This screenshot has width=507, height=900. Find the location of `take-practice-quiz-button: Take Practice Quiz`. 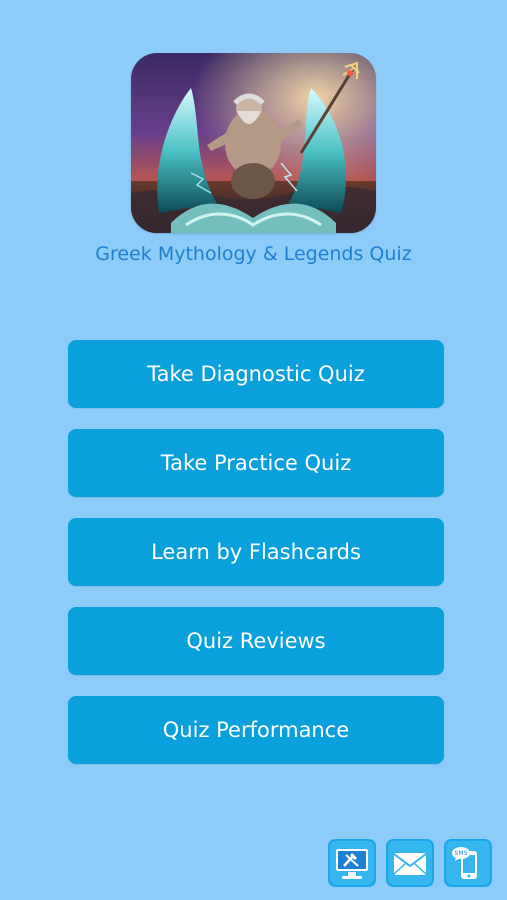

take-practice-quiz-button: Take Practice Quiz is located at coordinates (256, 463).